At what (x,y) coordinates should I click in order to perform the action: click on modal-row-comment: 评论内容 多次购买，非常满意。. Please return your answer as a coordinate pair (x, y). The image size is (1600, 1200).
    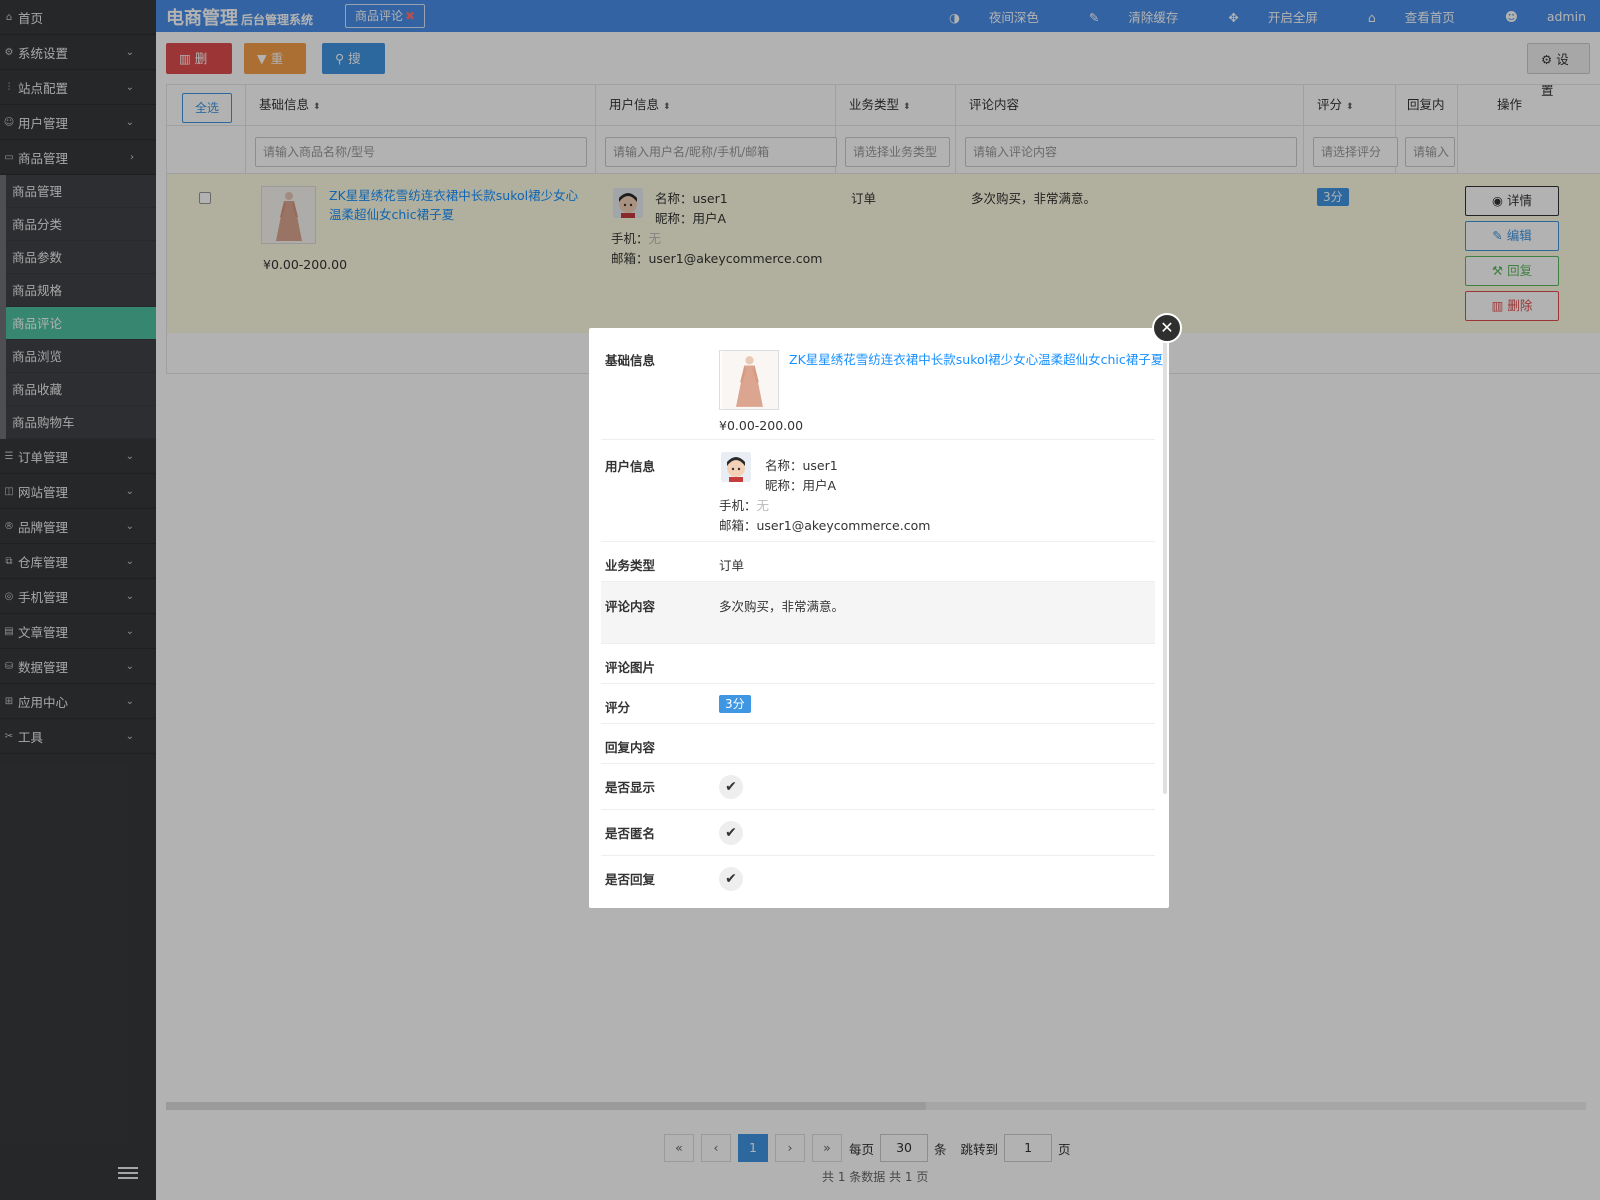
    Looking at the image, I should click on (878, 613).